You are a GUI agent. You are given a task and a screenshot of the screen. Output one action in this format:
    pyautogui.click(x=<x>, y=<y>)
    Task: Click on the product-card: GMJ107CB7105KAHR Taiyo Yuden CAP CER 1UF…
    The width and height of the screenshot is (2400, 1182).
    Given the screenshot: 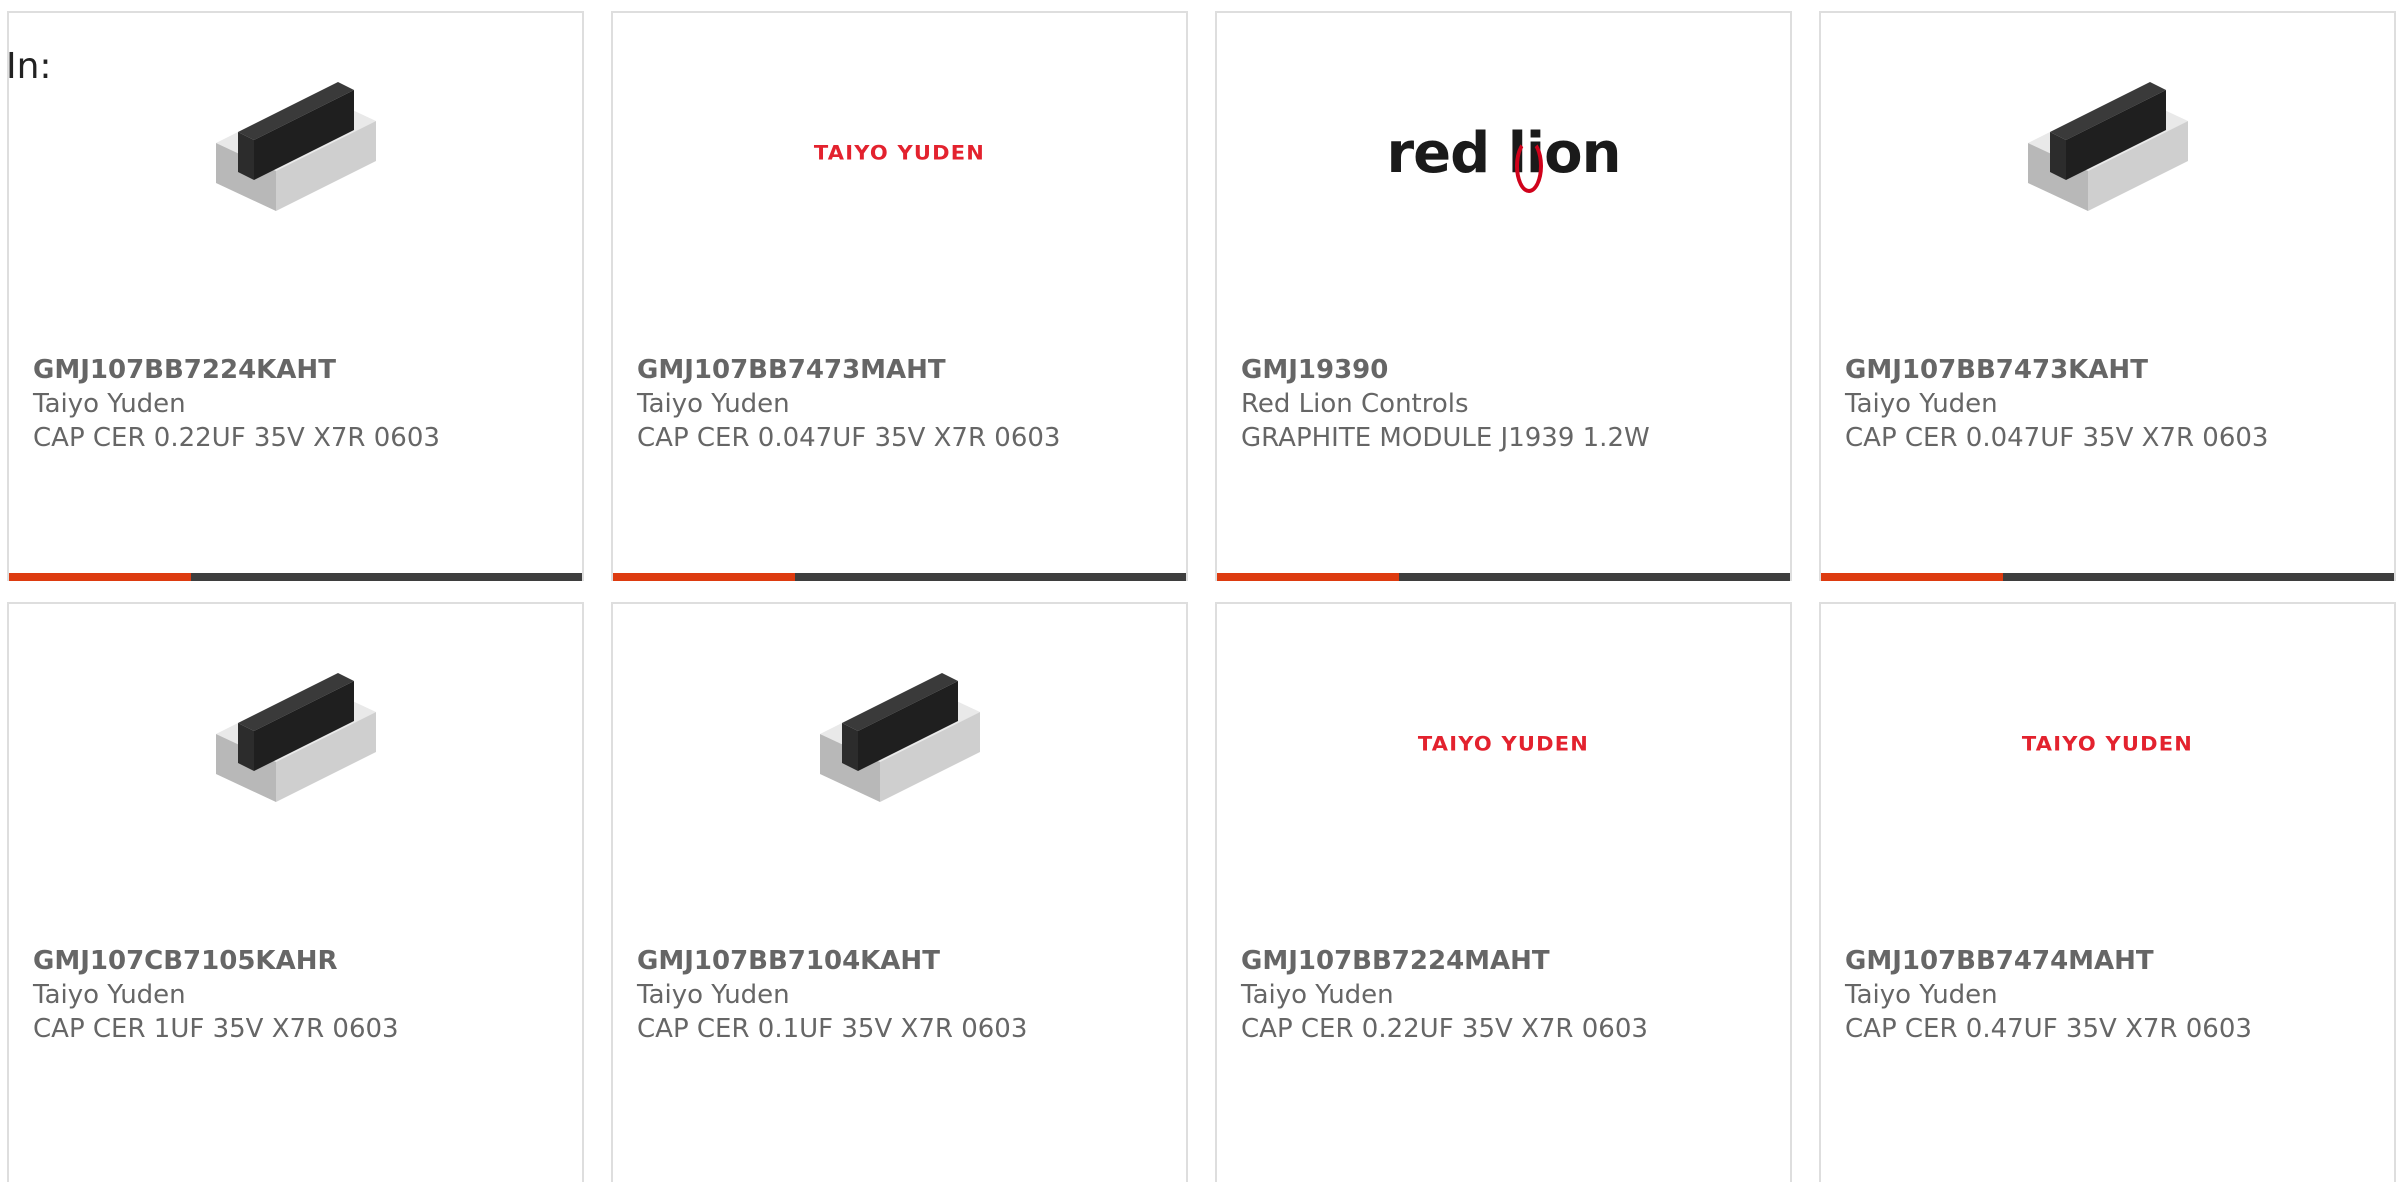 What is the action you would take?
    pyautogui.click(x=295, y=892)
    